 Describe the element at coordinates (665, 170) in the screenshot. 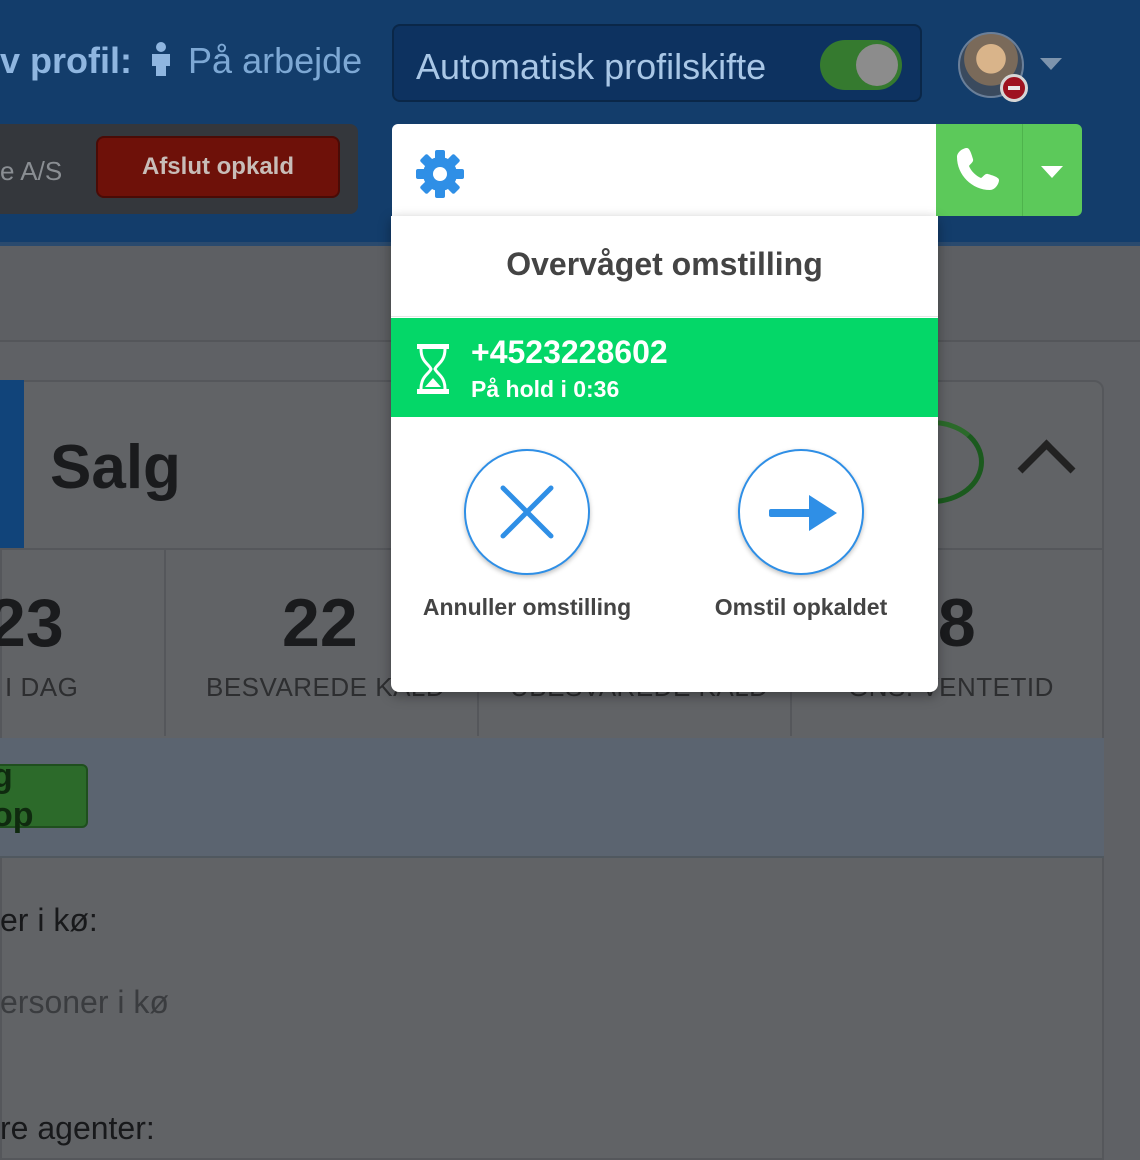

I see `dial-input` at that location.